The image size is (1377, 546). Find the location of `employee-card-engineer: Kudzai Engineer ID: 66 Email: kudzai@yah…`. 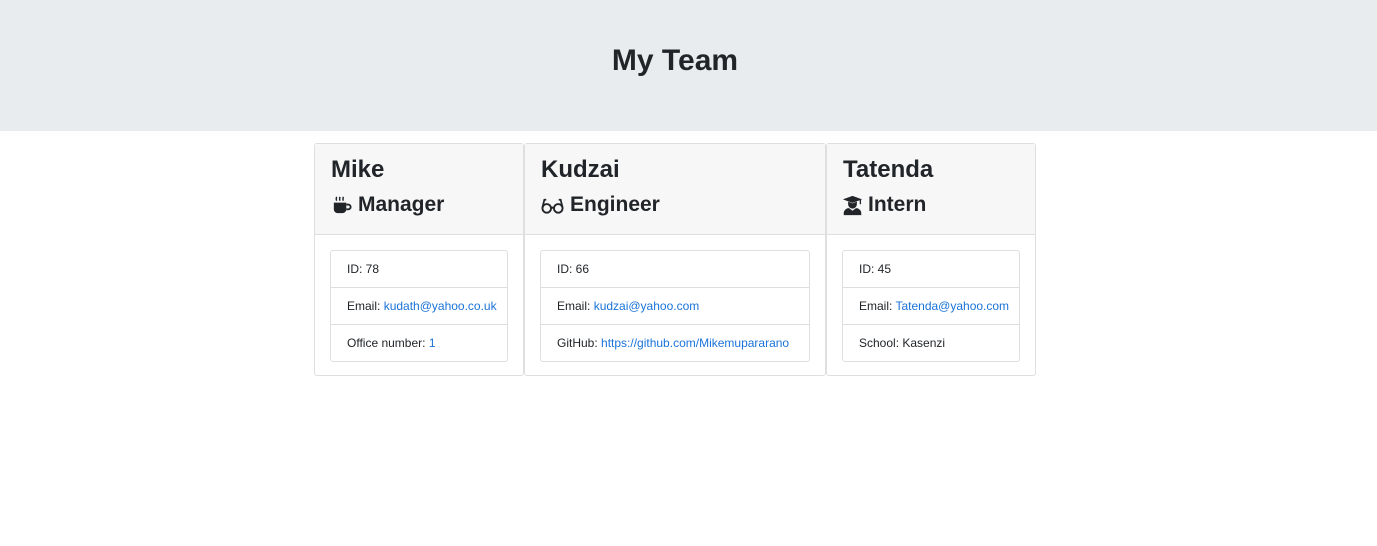

employee-card-engineer: Kudzai Engineer ID: 66 Email: kudzai@yah… is located at coordinates (675, 259).